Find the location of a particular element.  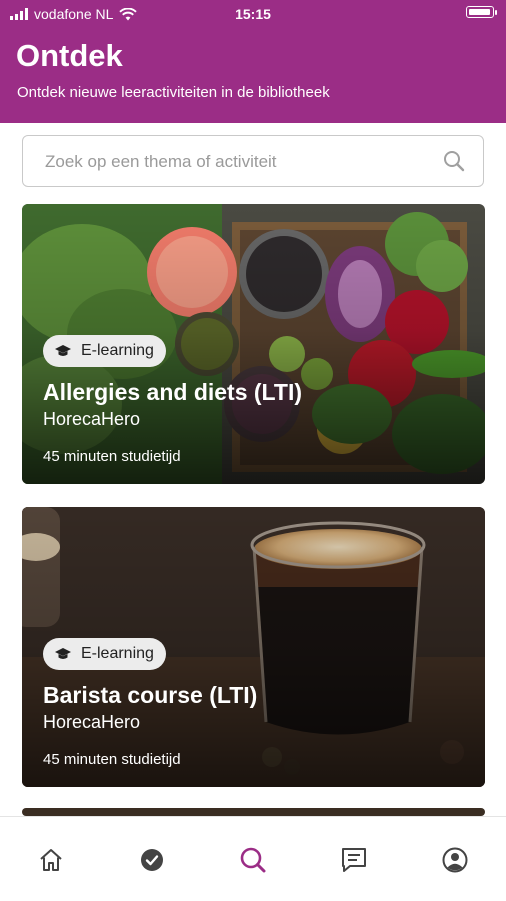

profile-icon is located at coordinates (455, 860).